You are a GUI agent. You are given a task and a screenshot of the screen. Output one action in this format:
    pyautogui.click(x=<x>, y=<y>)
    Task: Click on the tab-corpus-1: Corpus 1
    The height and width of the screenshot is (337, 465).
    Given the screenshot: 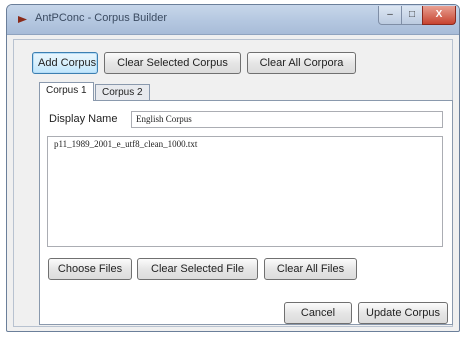 What is the action you would take?
    pyautogui.click(x=66, y=91)
    